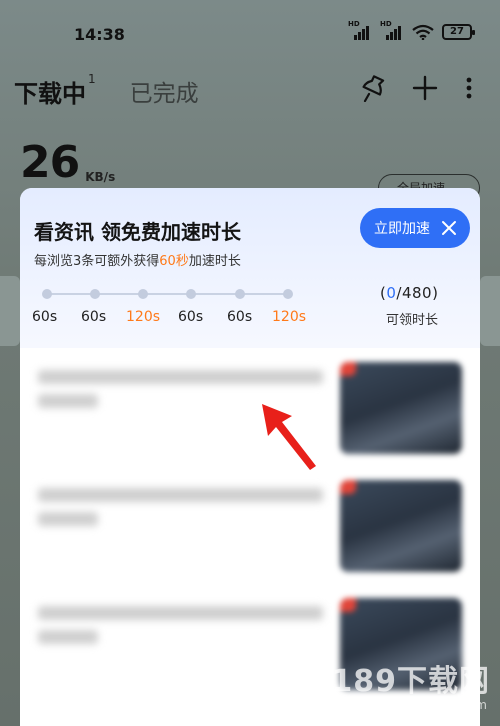 The image size is (500, 726). I want to click on speed-unit: KB/s, so click(100, 177).